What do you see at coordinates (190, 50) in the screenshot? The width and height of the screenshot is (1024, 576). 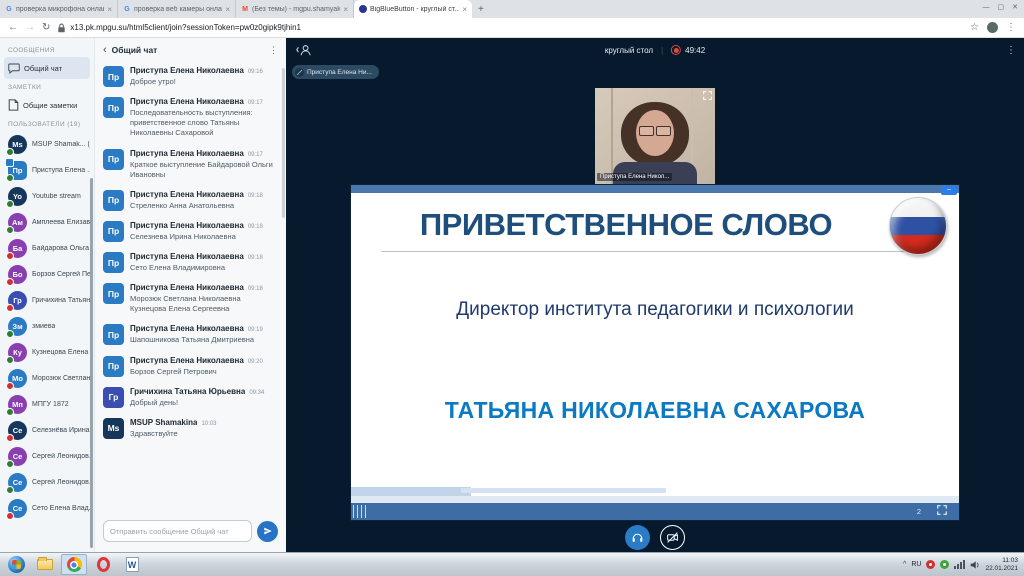 I see `chat-header: ‹ Общий чат ⋮` at bounding box center [190, 50].